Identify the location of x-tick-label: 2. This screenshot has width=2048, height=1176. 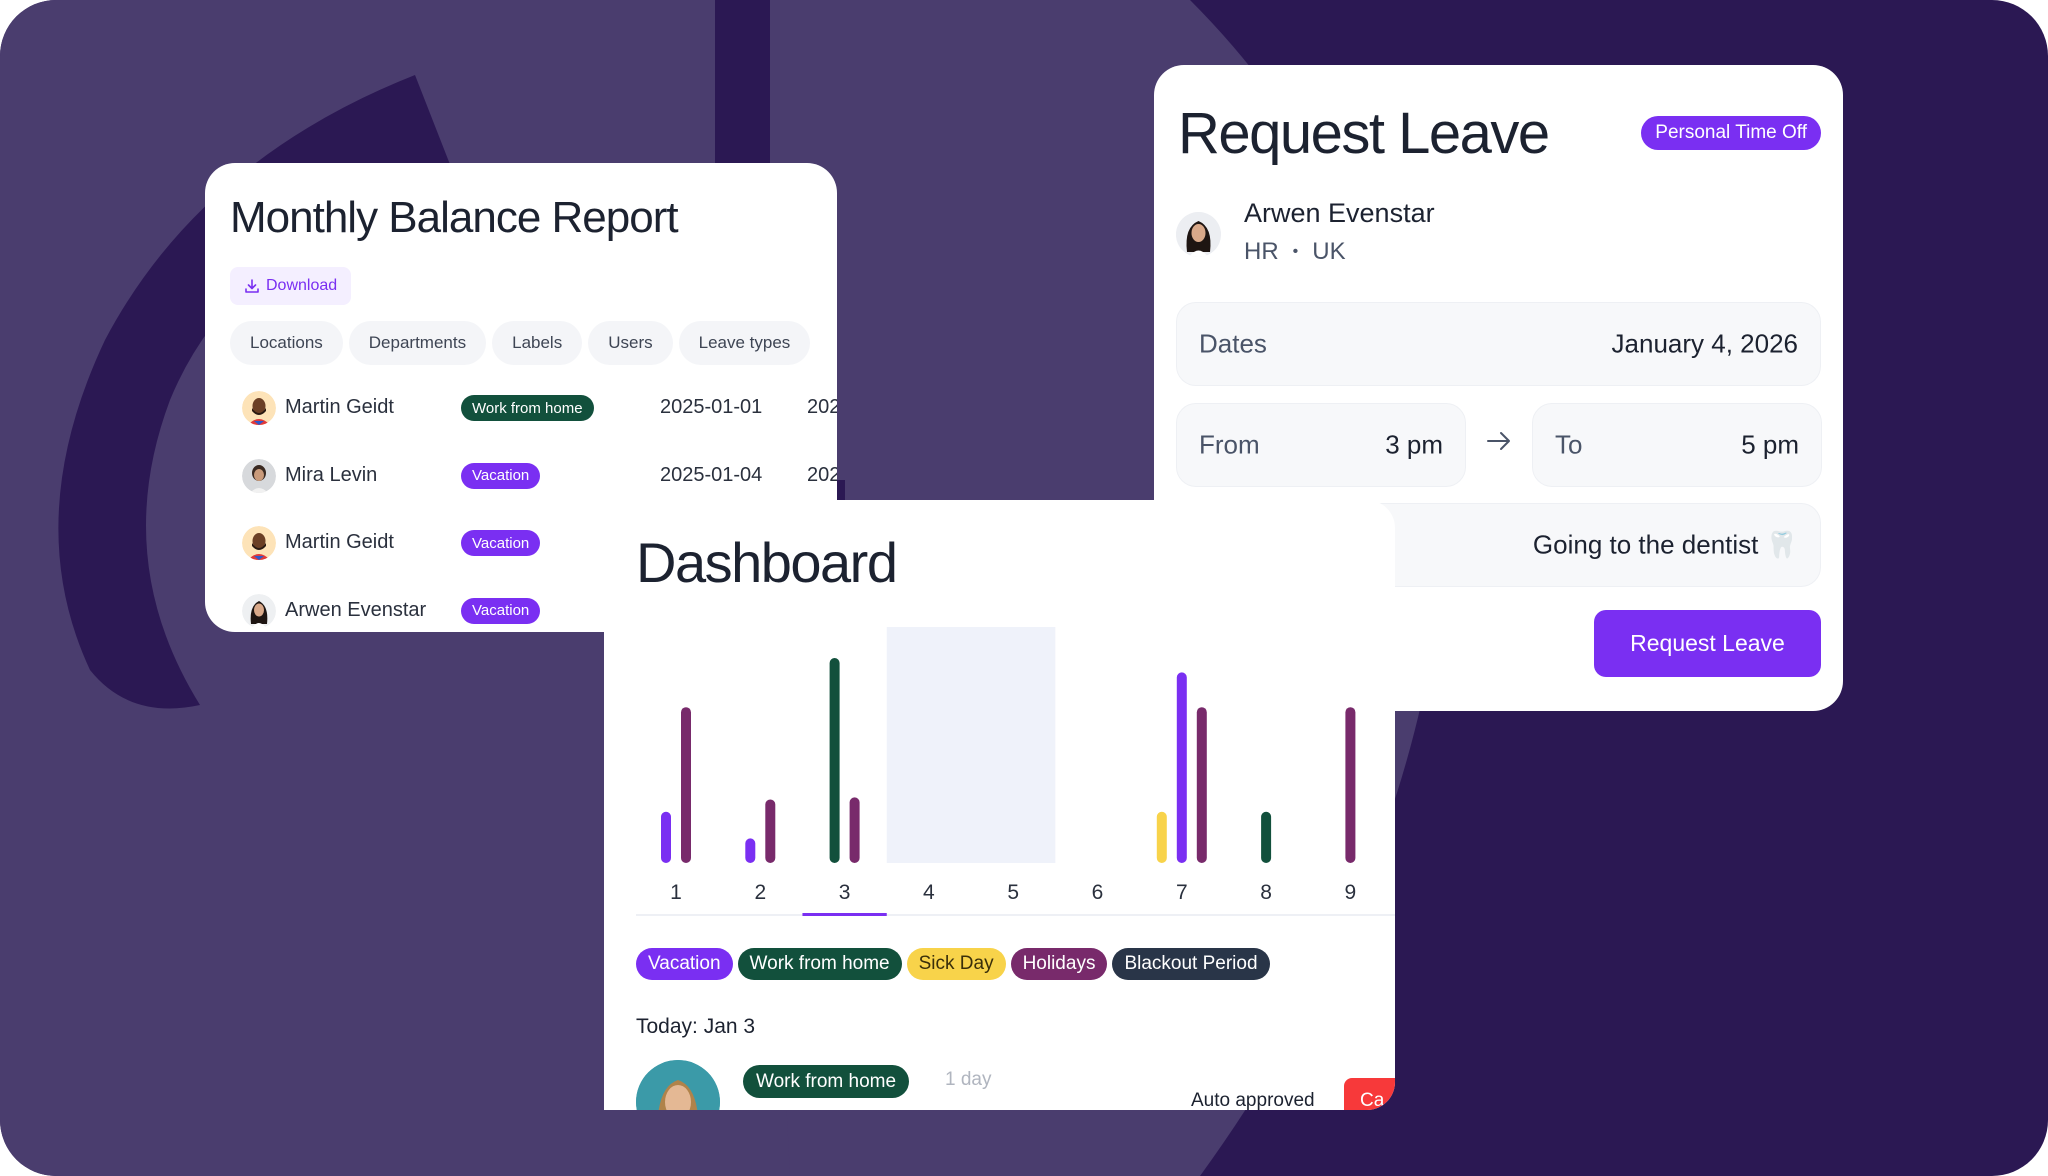
(760, 892).